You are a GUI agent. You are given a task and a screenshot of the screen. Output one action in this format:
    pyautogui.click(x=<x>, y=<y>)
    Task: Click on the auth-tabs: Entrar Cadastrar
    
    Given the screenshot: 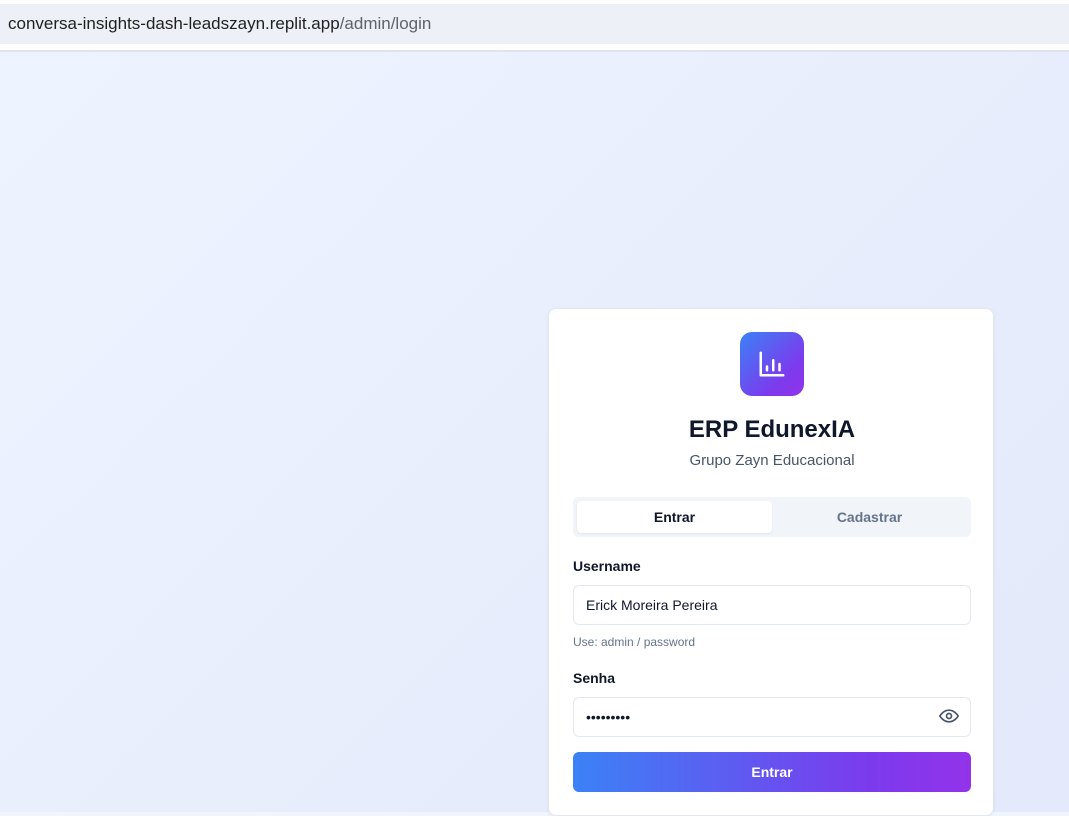 What is the action you would take?
    pyautogui.click(x=772, y=517)
    